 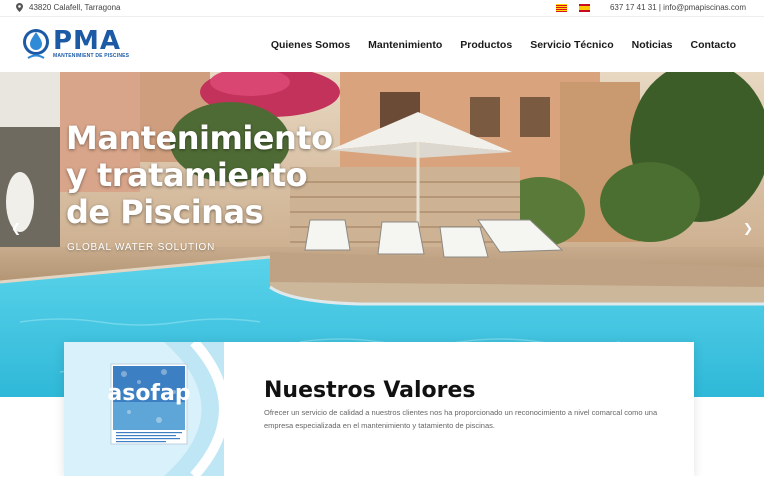 What do you see at coordinates (91, 55) in the screenshot?
I see `logo-subtitle: MANTENIMIENT DE PISCINES` at bounding box center [91, 55].